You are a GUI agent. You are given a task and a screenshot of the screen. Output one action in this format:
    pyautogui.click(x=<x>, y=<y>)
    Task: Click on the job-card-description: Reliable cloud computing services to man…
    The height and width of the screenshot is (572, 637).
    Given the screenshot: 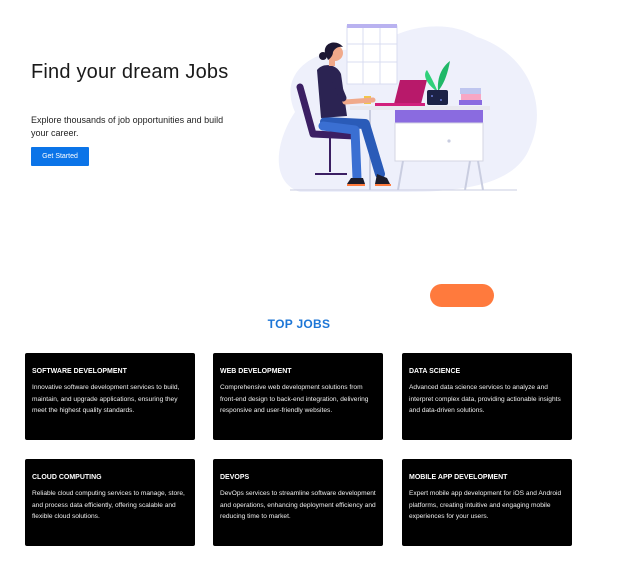 What is the action you would take?
    pyautogui.click(x=108, y=505)
    